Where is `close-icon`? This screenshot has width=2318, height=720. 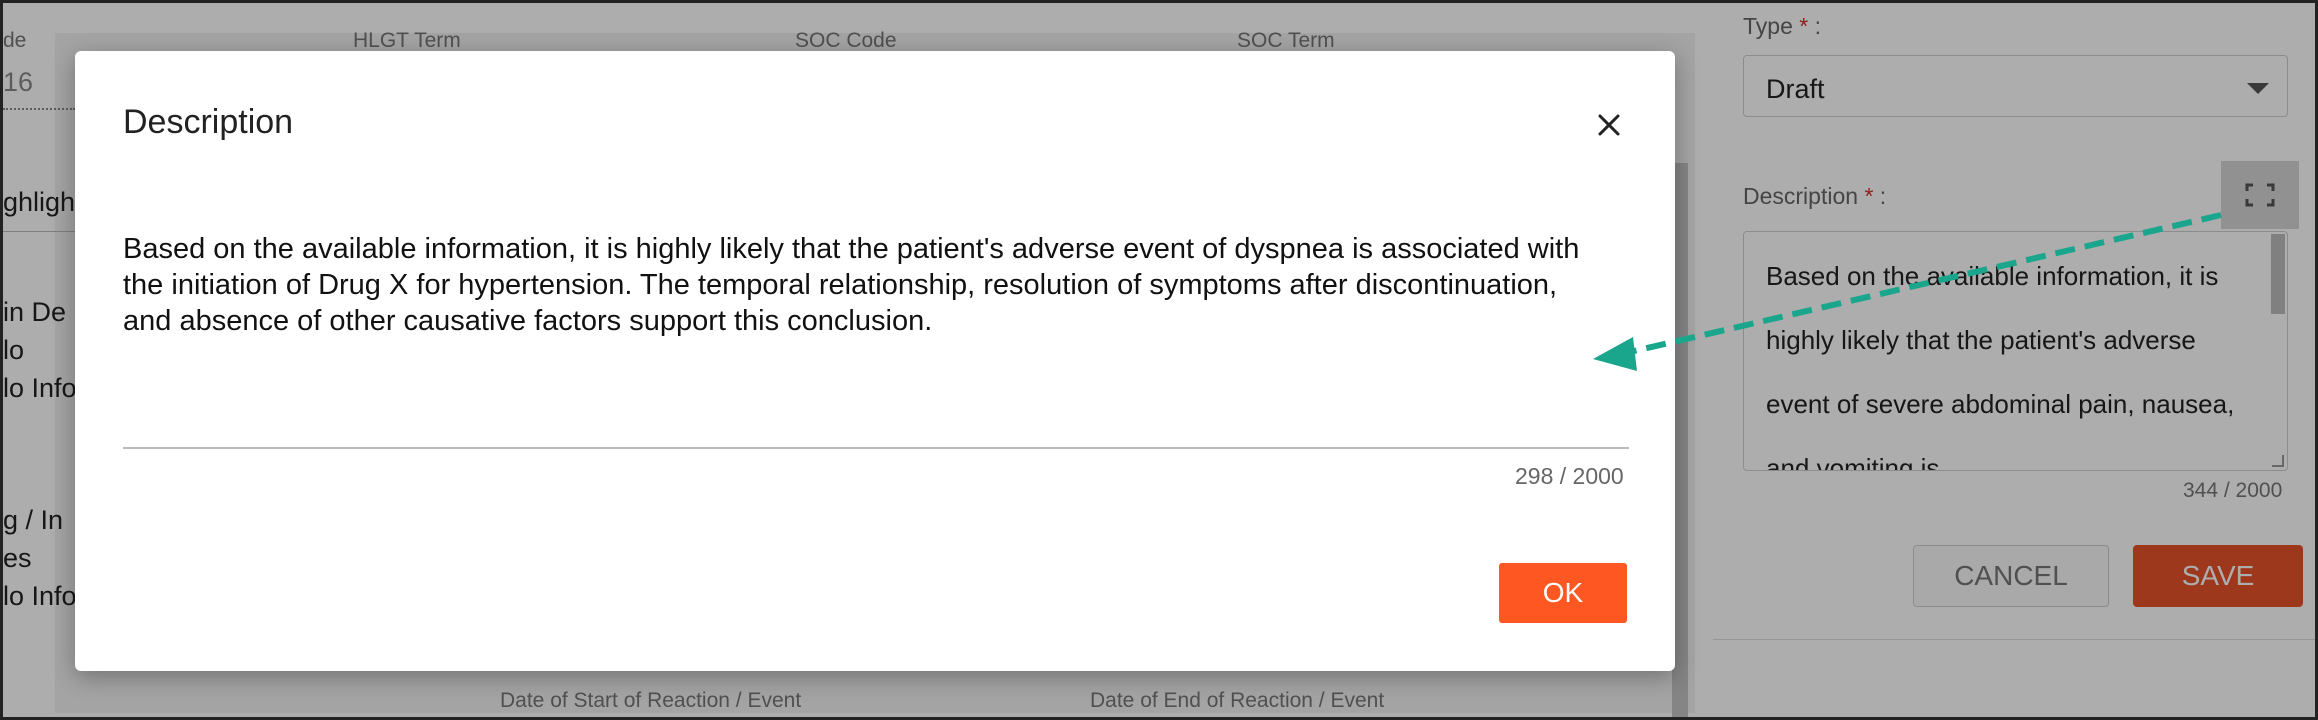
close-icon is located at coordinates (1609, 125).